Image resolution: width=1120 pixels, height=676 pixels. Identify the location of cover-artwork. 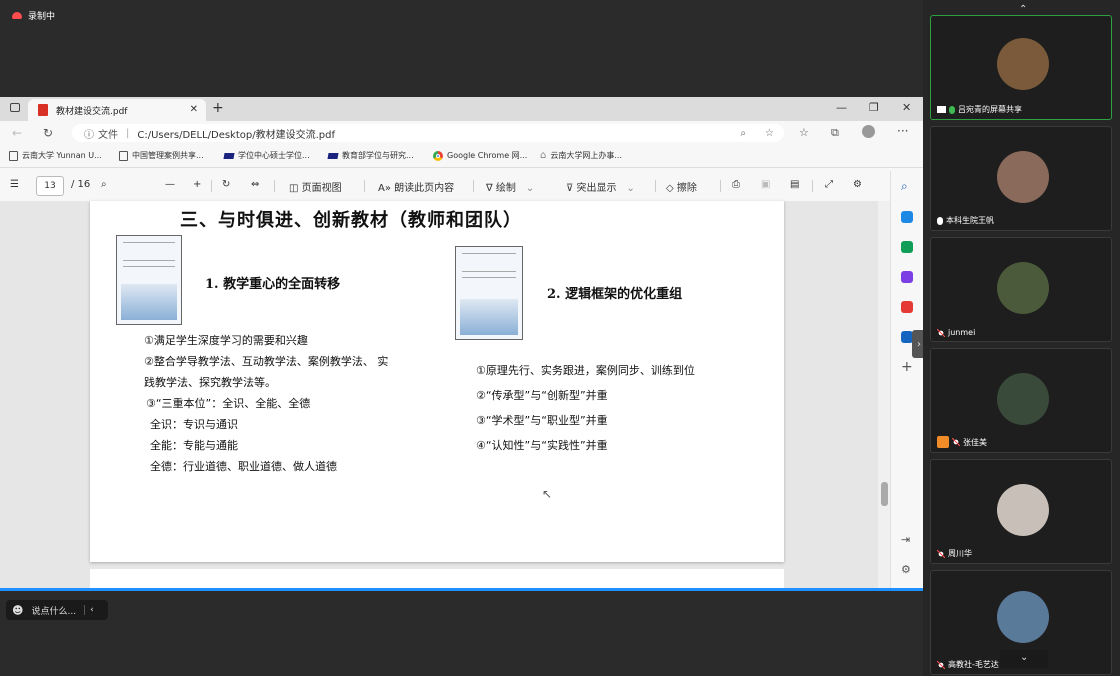
(489, 317).